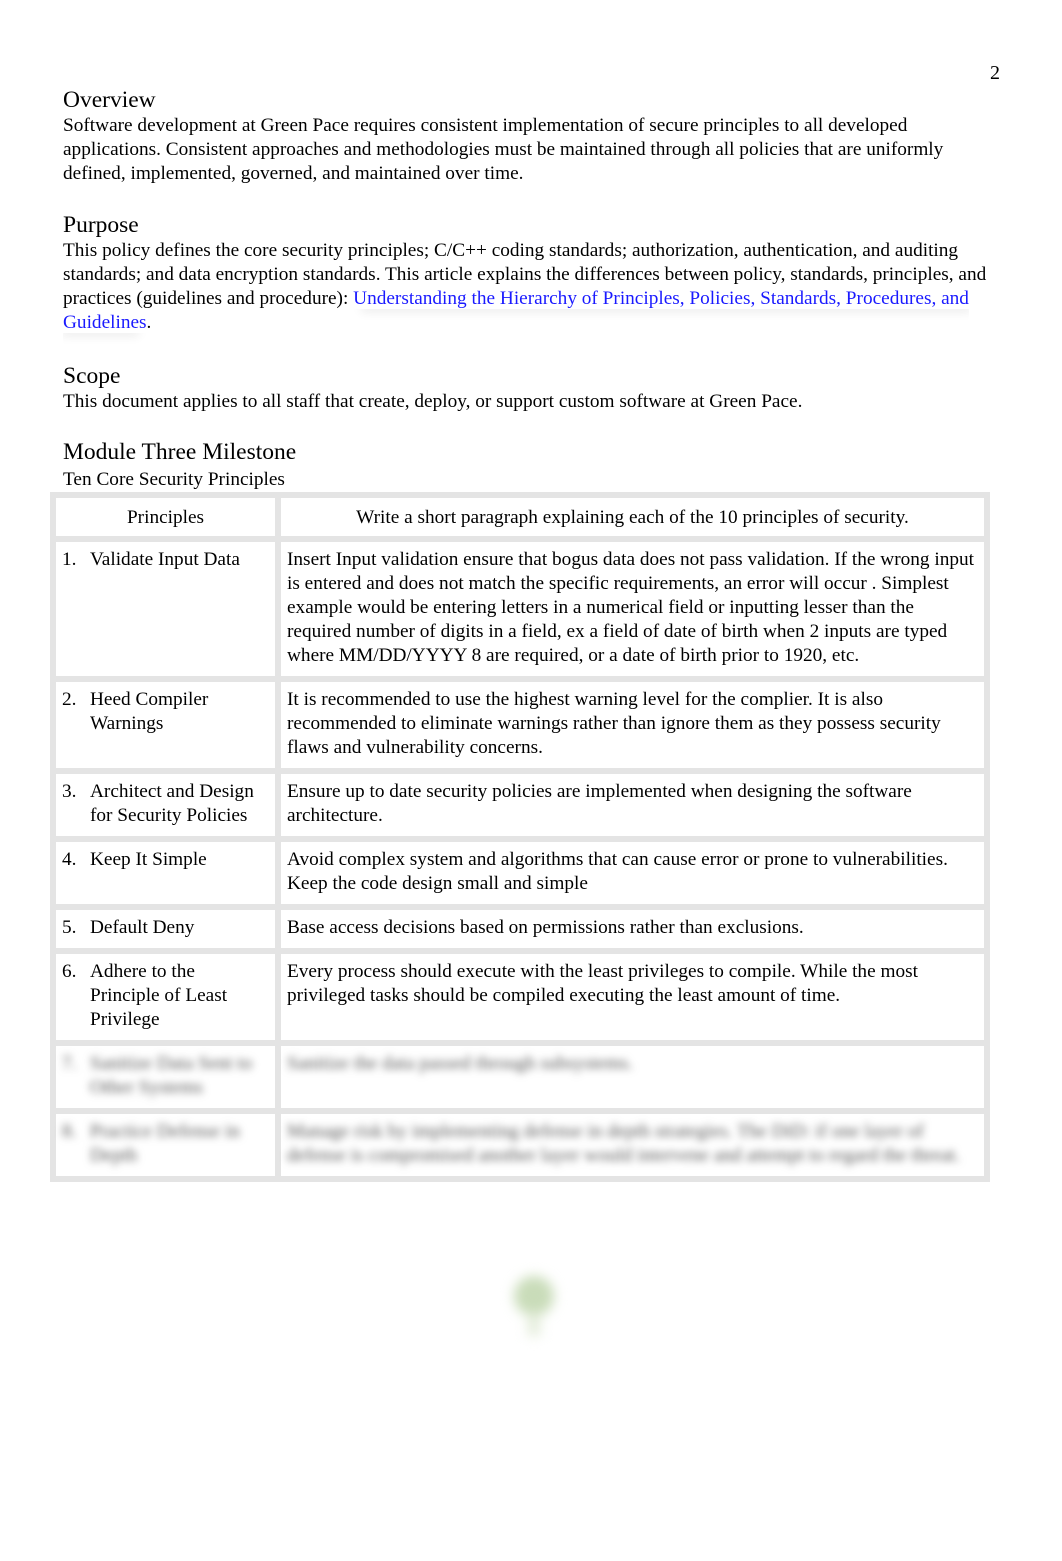 The width and height of the screenshot is (1062, 1561). What do you see at coordinates (69, 1063) in the screenshot?
I see `principle-number: 7.` at bounding box center [69, 1063].